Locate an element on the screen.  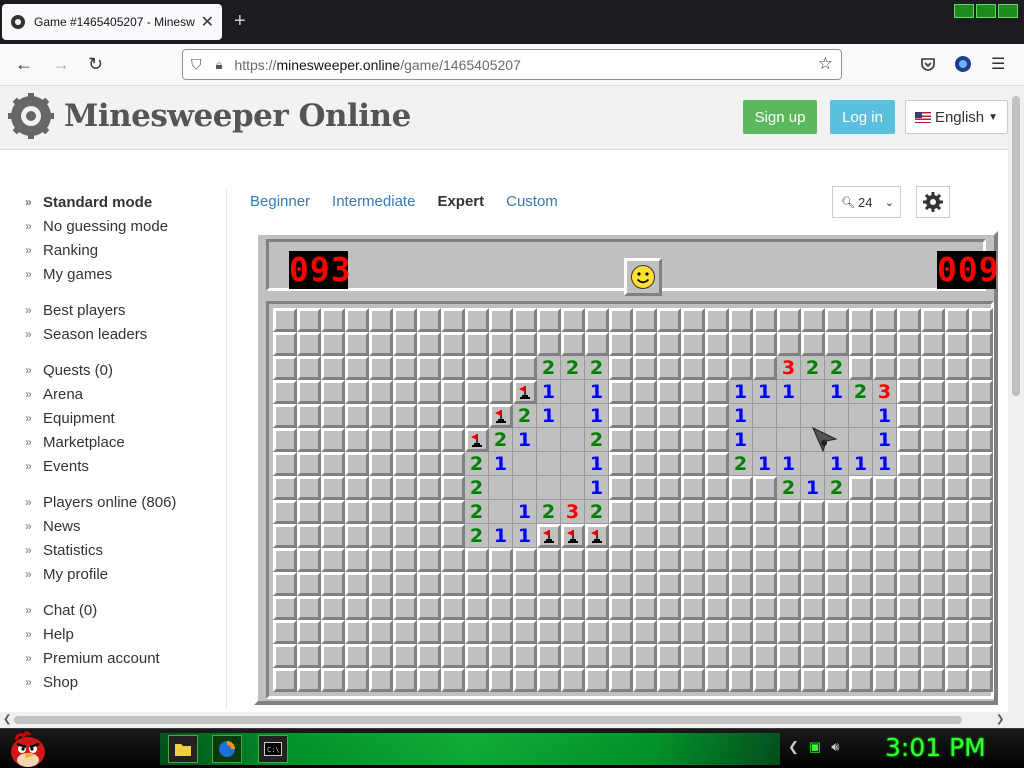
close-window-button is located at coordinates (1008, 11).